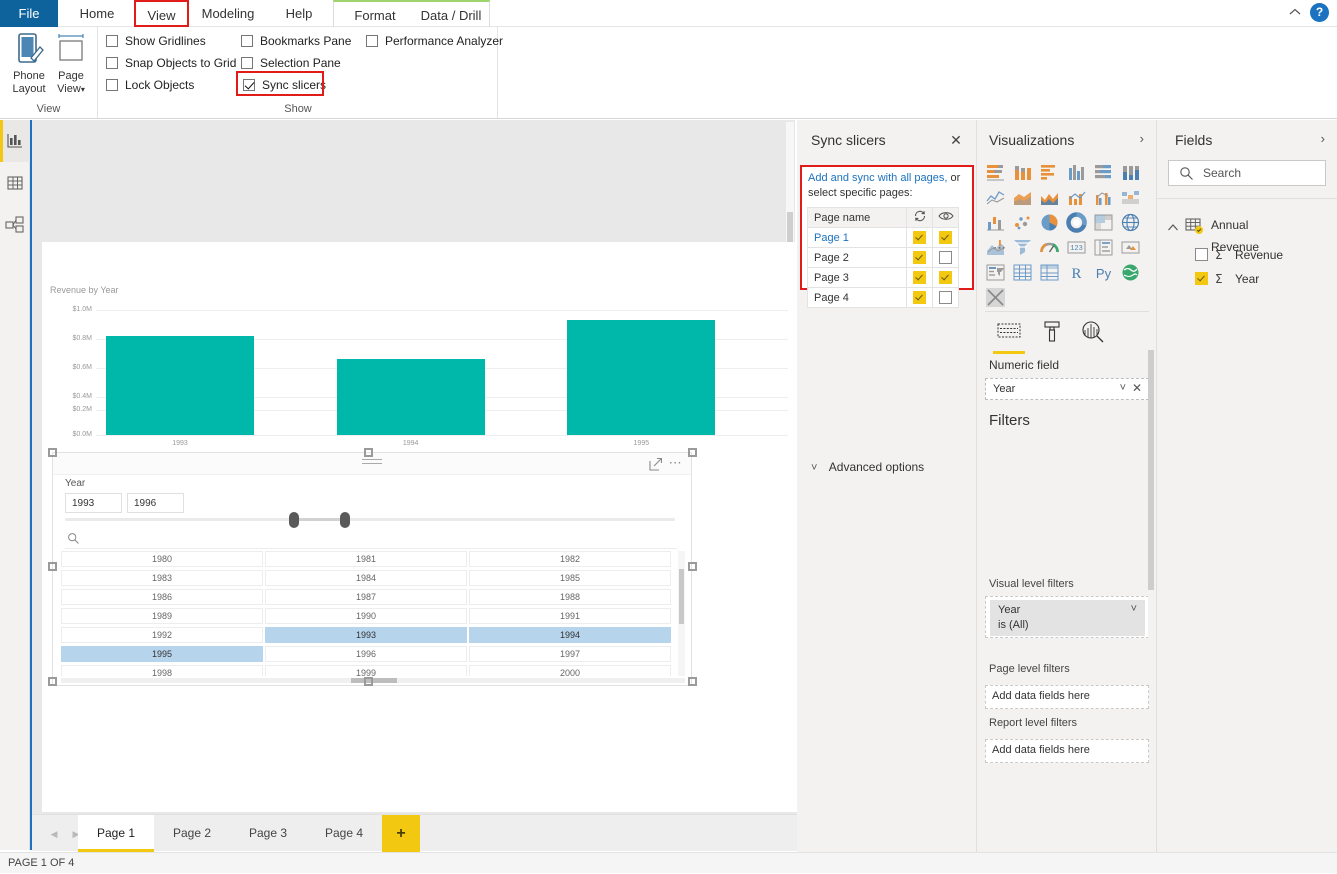  Describe the element at coordinates (1076, 247) in the screenshot. I see `card-icon: 123` at that location.